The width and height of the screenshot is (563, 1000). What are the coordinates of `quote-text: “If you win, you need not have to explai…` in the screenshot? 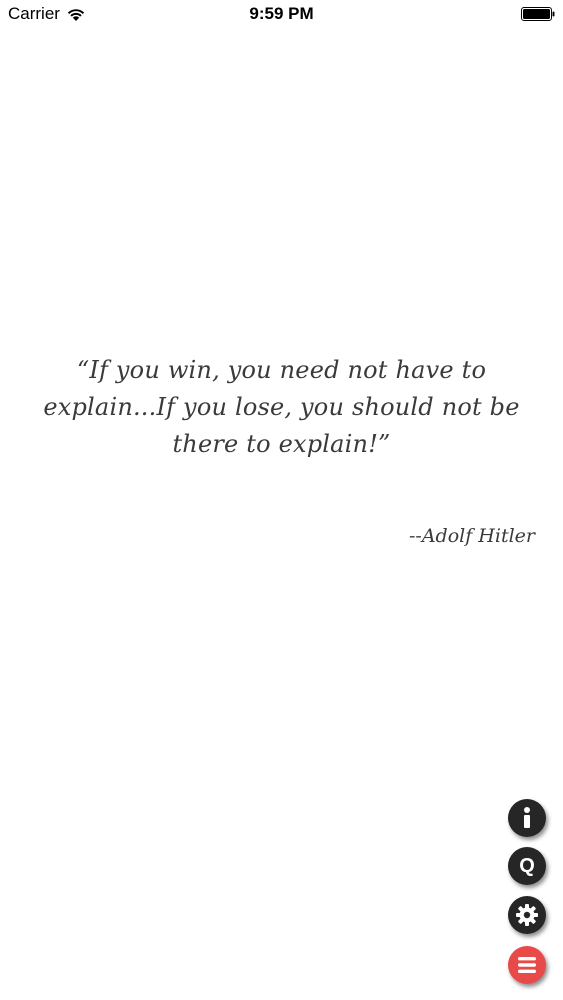 It's located at (281, 407).